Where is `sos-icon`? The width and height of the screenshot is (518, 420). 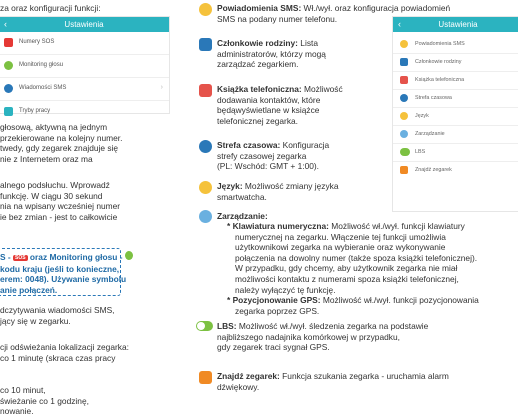
sos-icon is located at coordinates (8, 42).